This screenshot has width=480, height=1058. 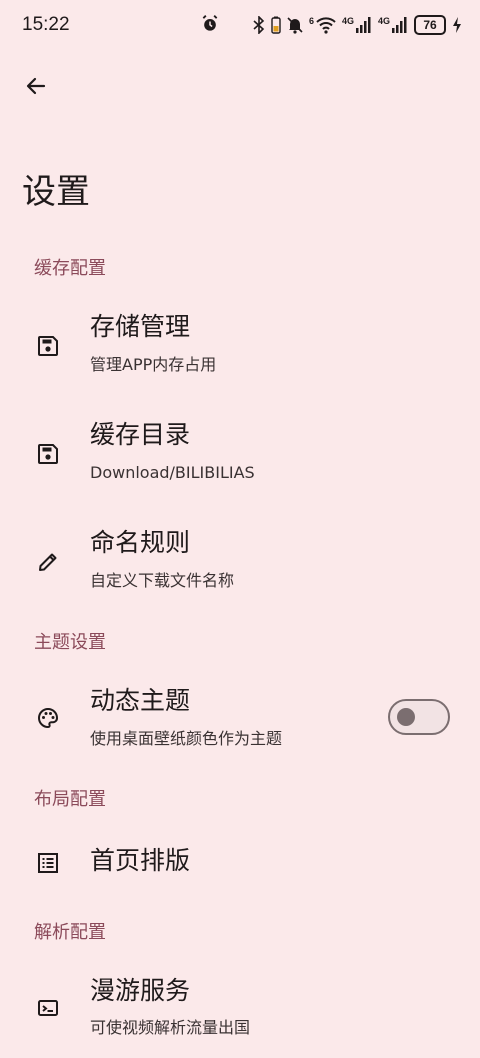 What do you see at coordinates (170, 1027) in the screenshot?
I see `pref-roaming-summary: 可使视频解析流量出国` at bounding box center [170, 1027].